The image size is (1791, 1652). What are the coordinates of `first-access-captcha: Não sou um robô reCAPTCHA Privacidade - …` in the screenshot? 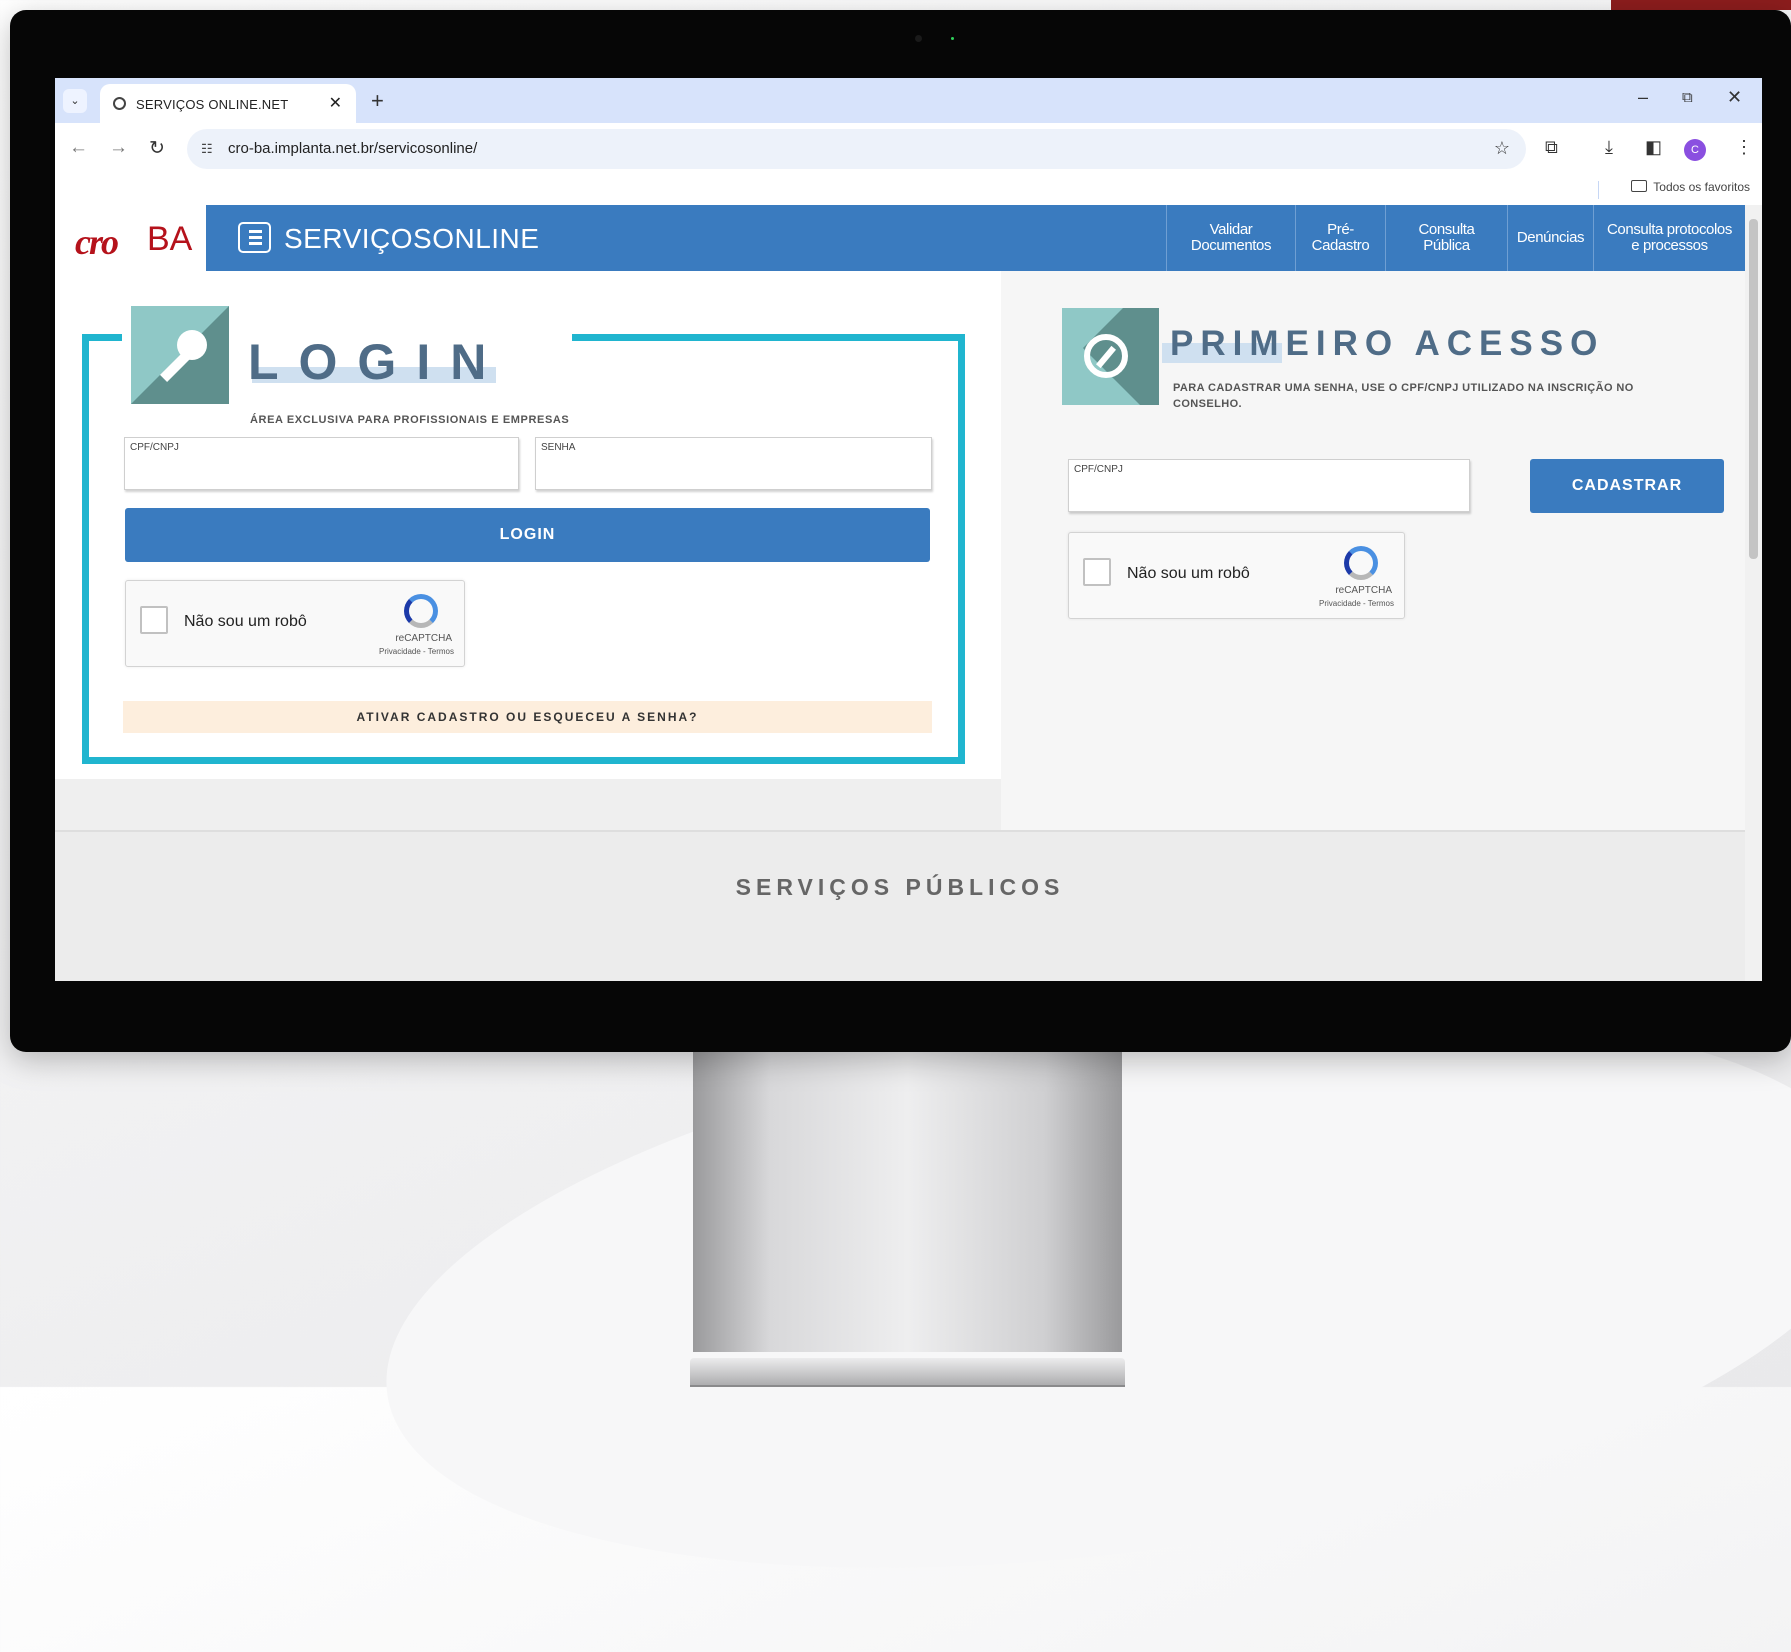 It's located at (1236, 575).